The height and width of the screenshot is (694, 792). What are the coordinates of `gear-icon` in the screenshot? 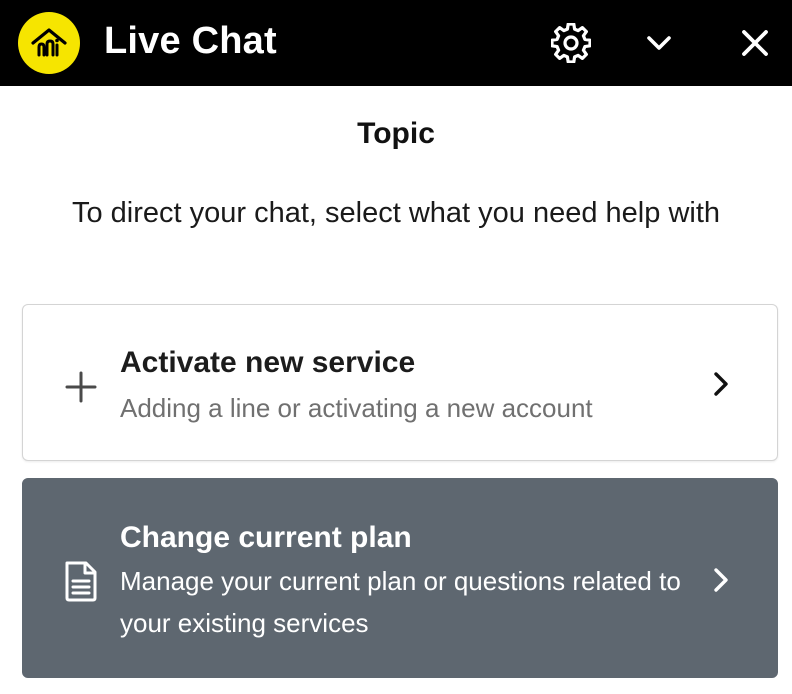 It's located at (571, 43).